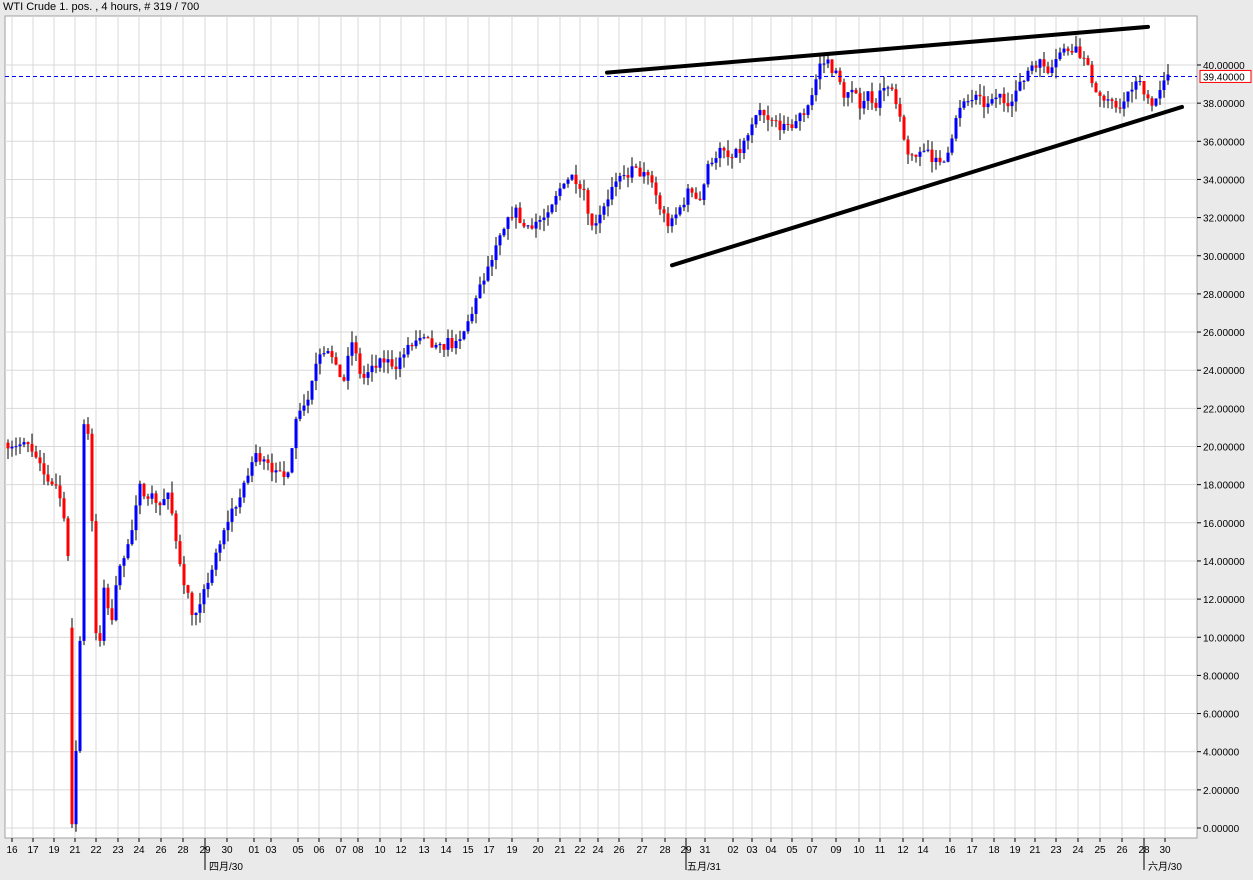  Describe the element at coordinates (118, 850) in the screenshot. I see `x-tick-label: 23` at that location.